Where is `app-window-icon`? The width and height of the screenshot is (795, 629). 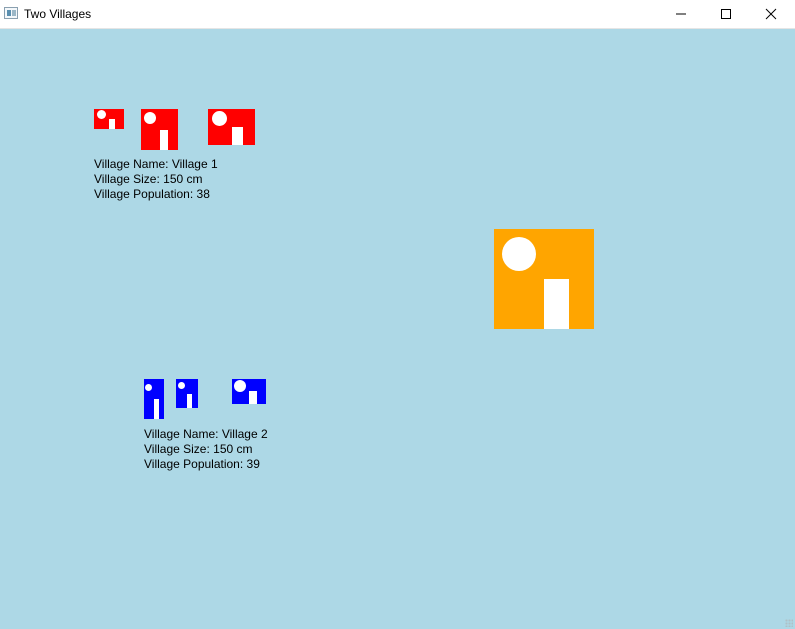
app-window-icon is located at coordinates (11, 13).